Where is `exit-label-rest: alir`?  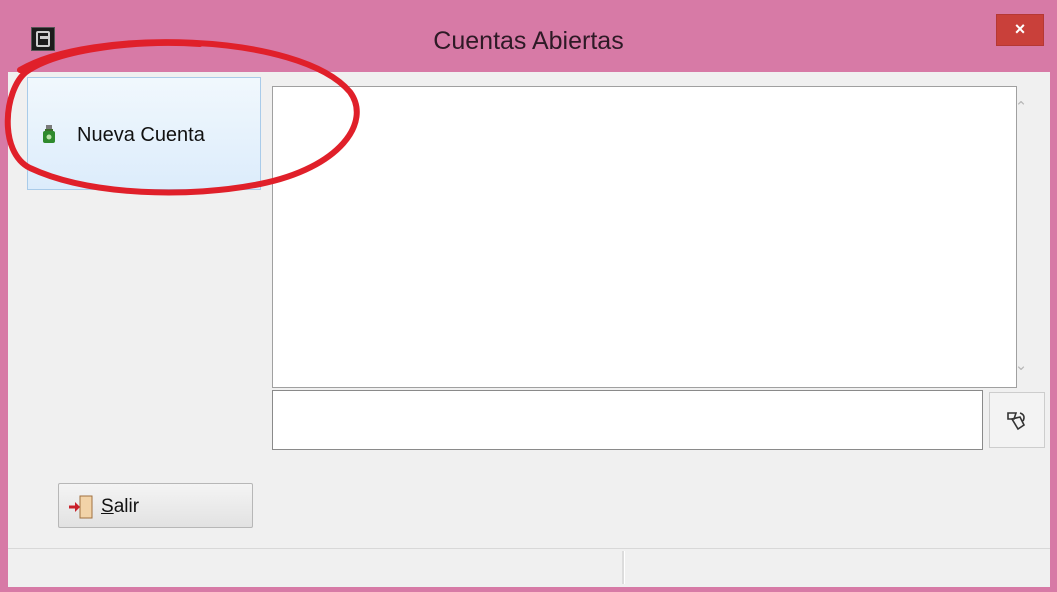
exit-label-rest: alir is located at coordinates (126, 506).